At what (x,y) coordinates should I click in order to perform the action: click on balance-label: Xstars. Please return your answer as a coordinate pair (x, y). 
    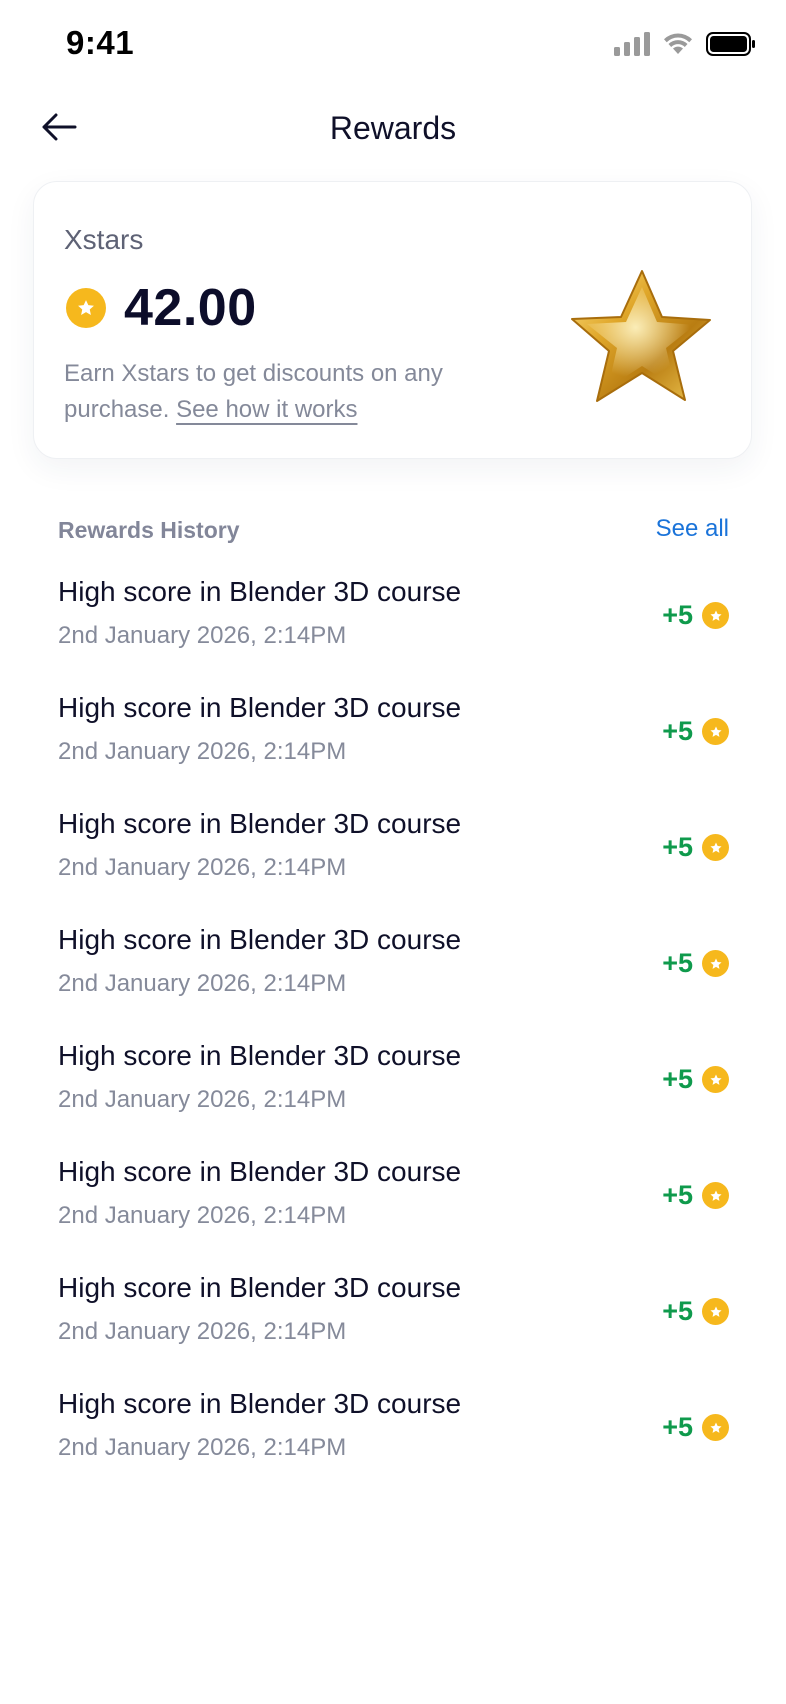
    Looking at the image, I should click on (104, 239).